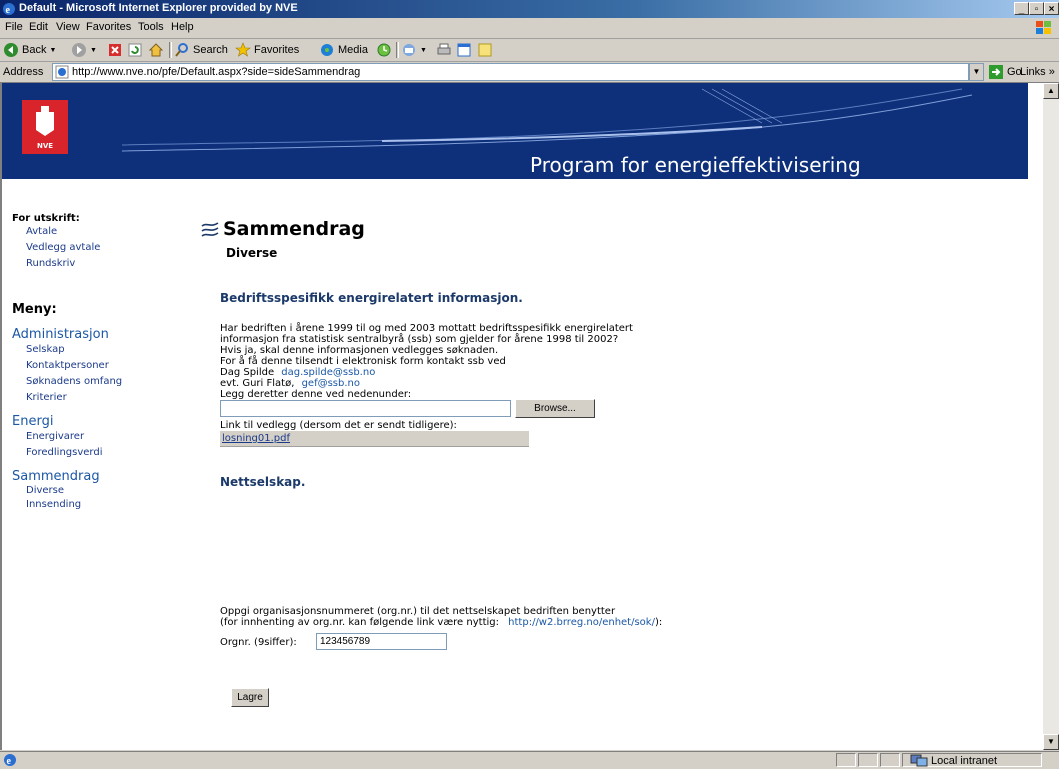 The width and height of the screenshot is (1059, 769). Describe the element at coordinates (328, 372) in the screenshot. I see `contact1-email-link: dag.spilde@ssb.no` at that location.